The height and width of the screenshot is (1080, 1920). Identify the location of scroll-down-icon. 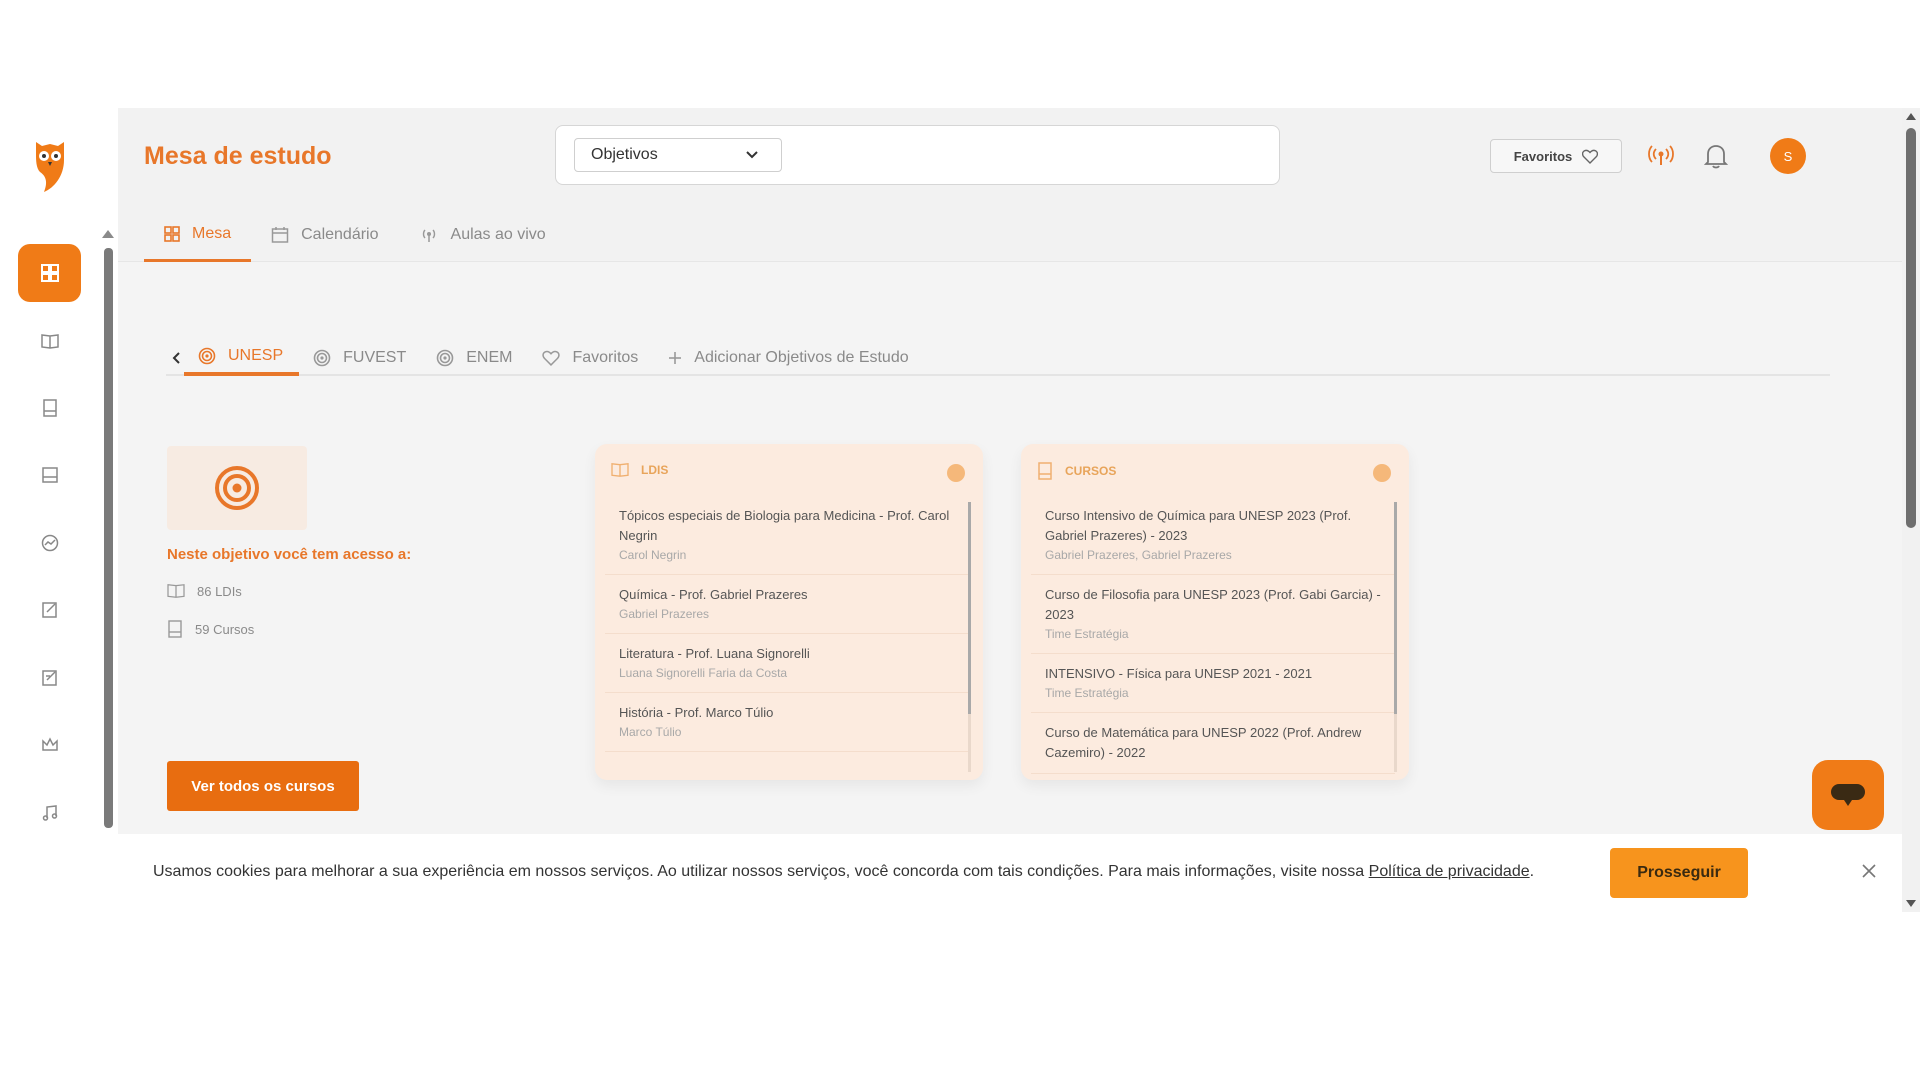
(1911, 903).